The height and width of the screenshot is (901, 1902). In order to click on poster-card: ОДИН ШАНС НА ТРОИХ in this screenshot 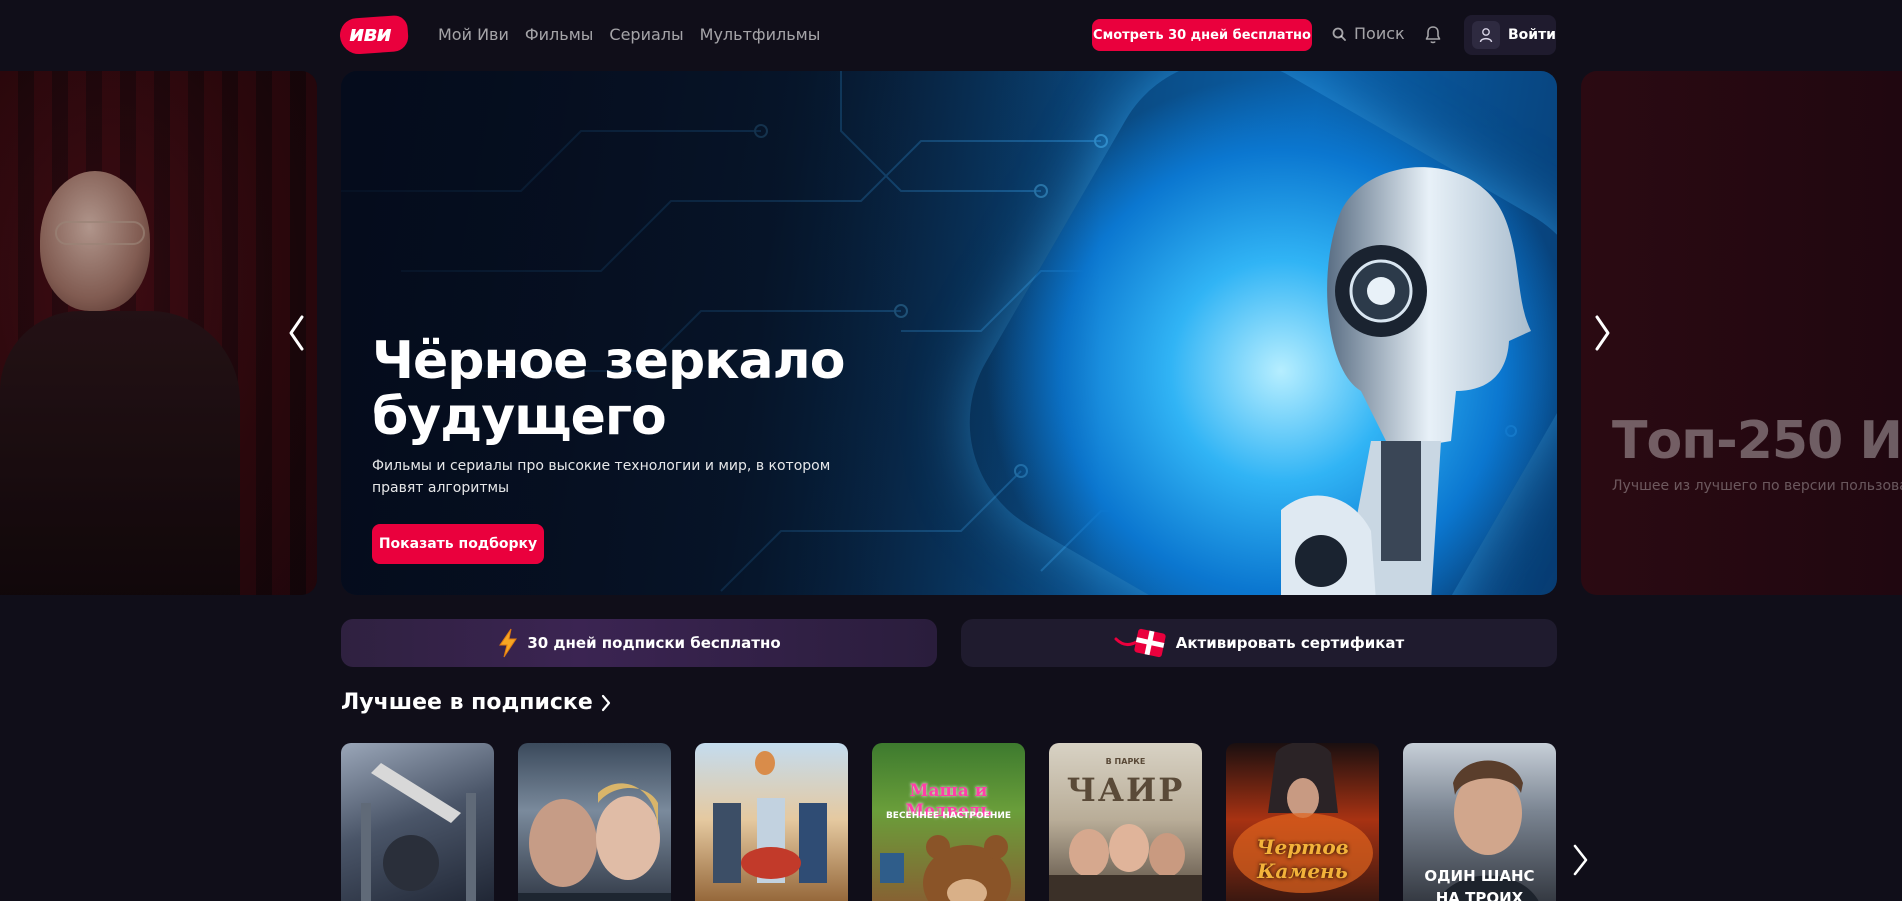, I will do `click(1479, 822)`.